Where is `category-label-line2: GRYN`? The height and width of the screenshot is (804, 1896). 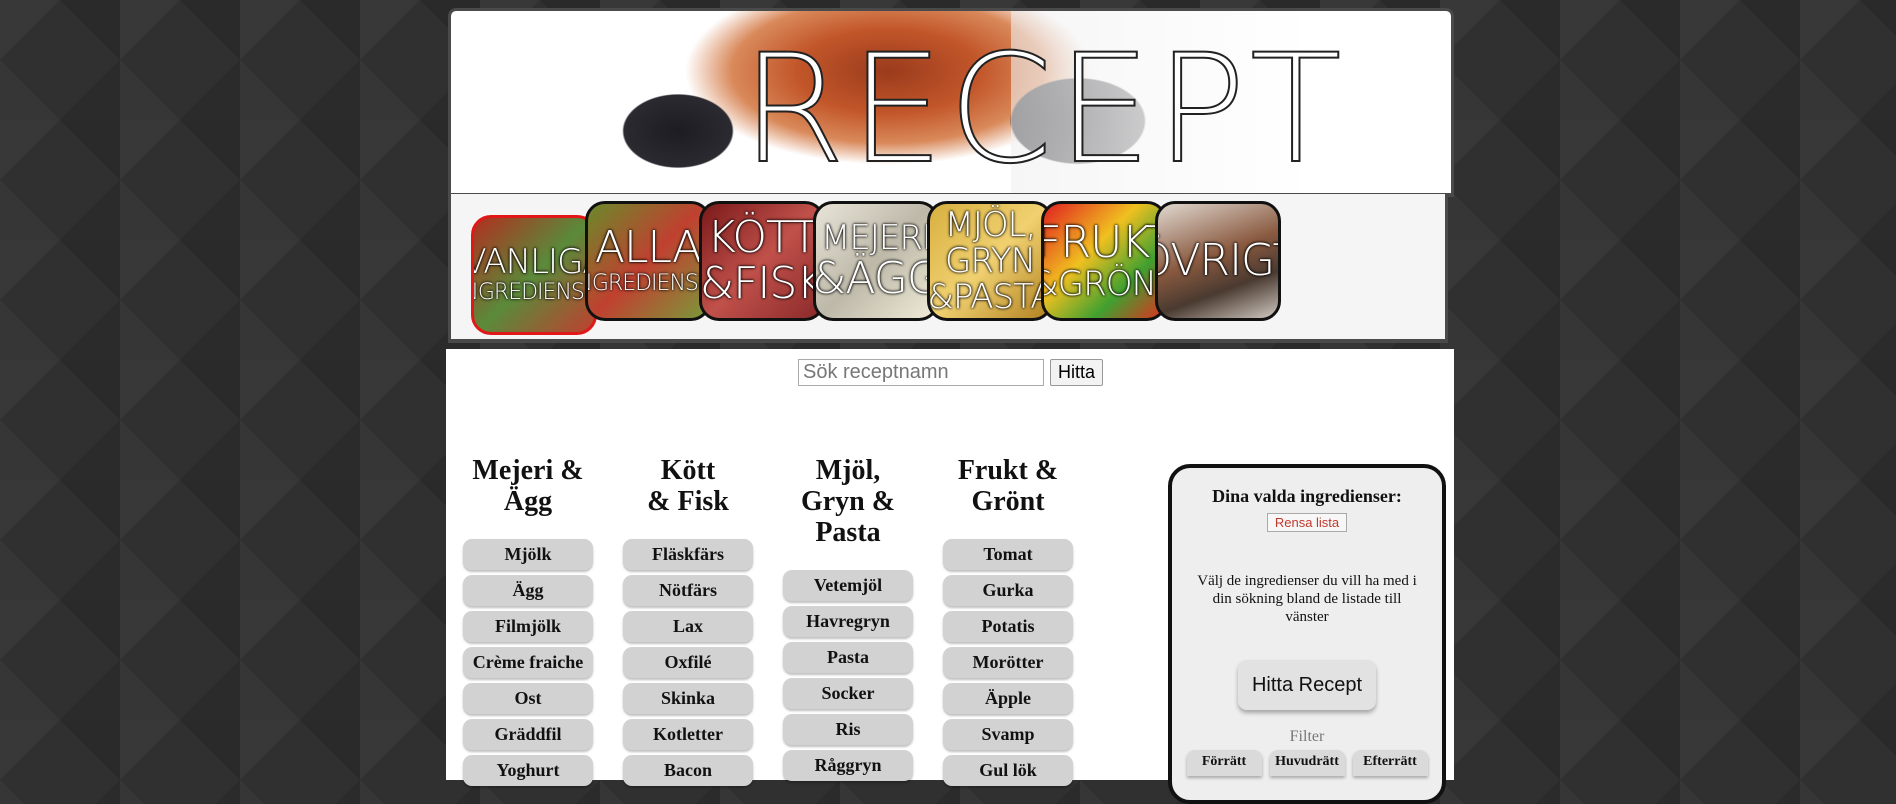 category-label-line2: GRYN is located at coordinates (990, 261).